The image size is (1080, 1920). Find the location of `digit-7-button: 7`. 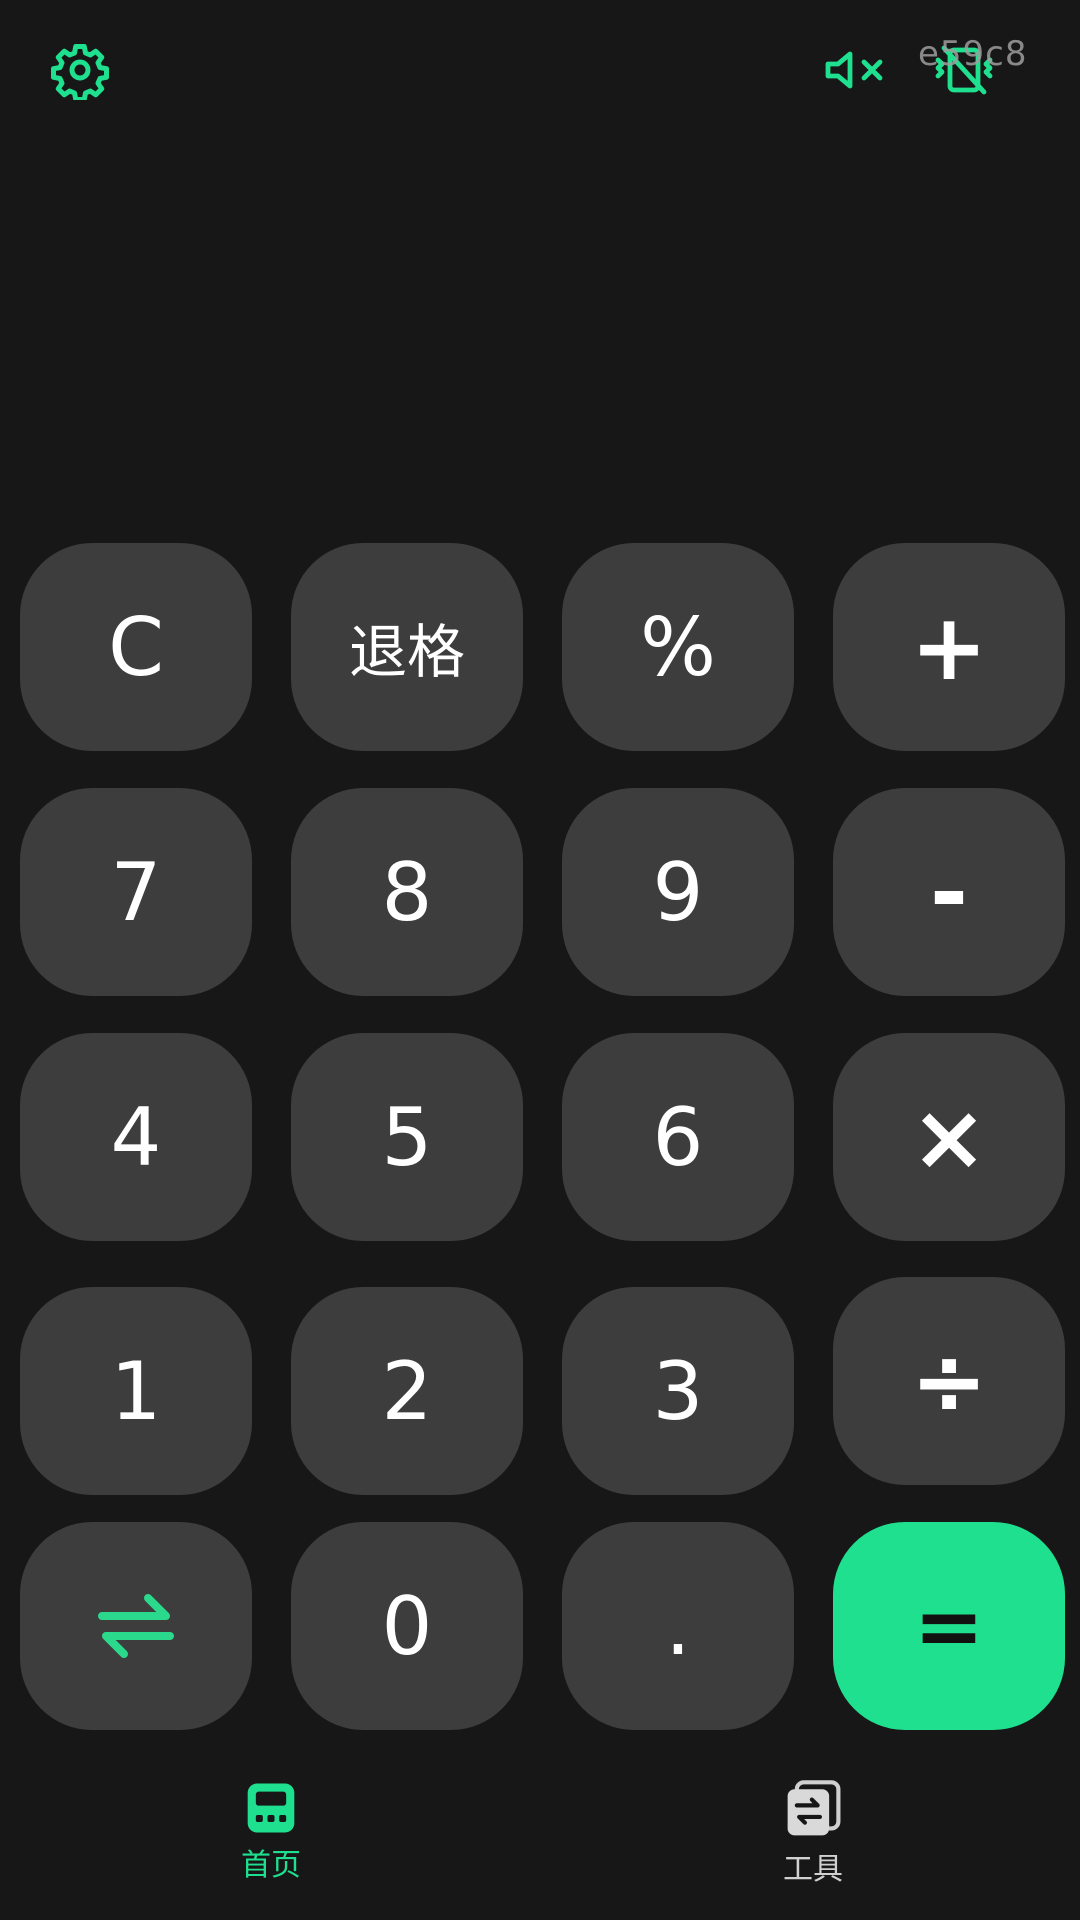

digit-7-button: 7 is located at coordinates (136, 892).